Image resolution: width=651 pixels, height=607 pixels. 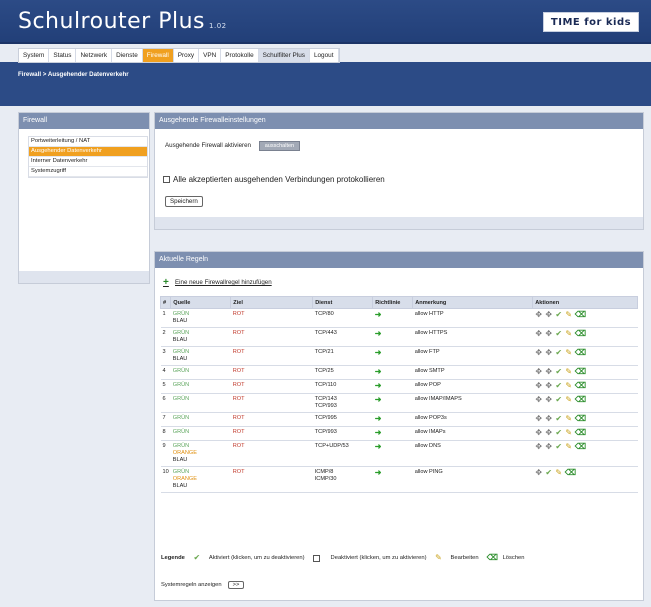 I want to click on show-system-button: >>, so click(x=236, y=585).